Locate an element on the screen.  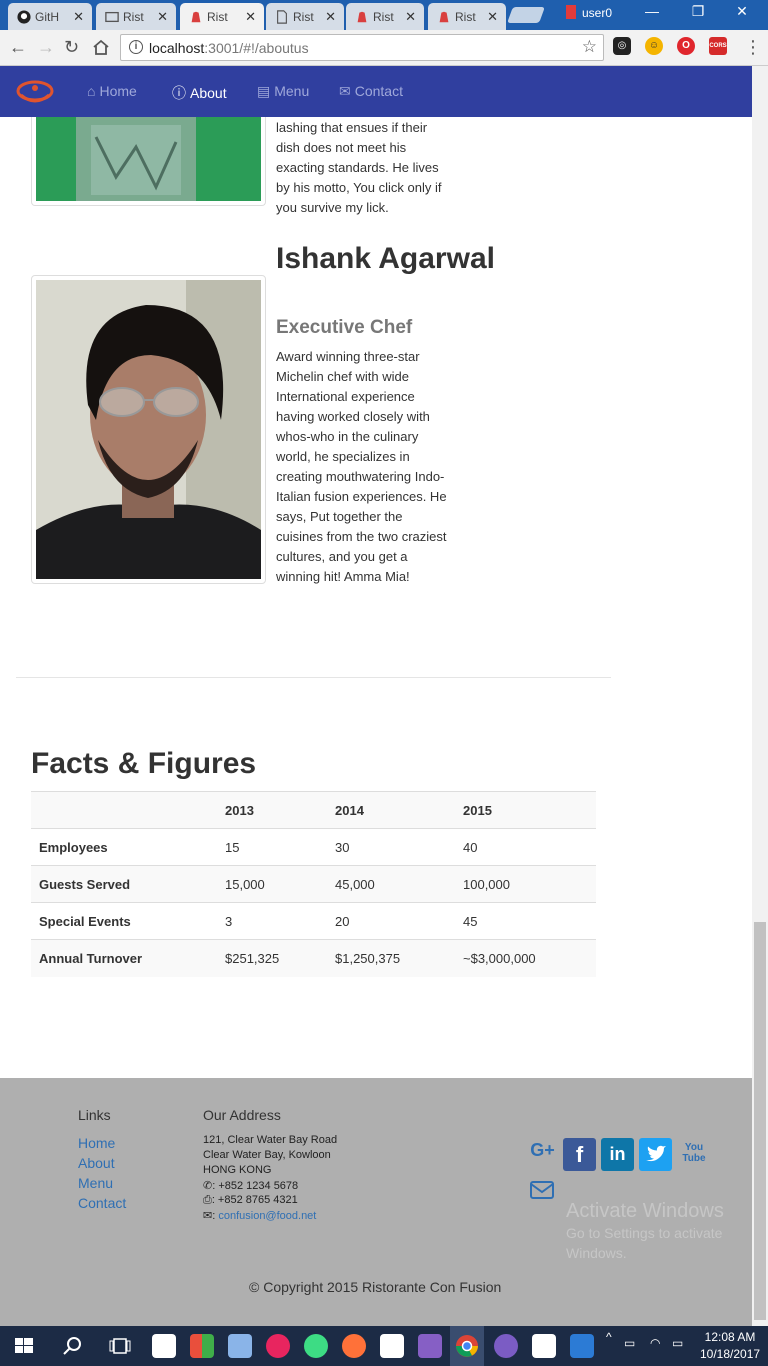
chef-photo-previous is located at coordinates (148, 161).